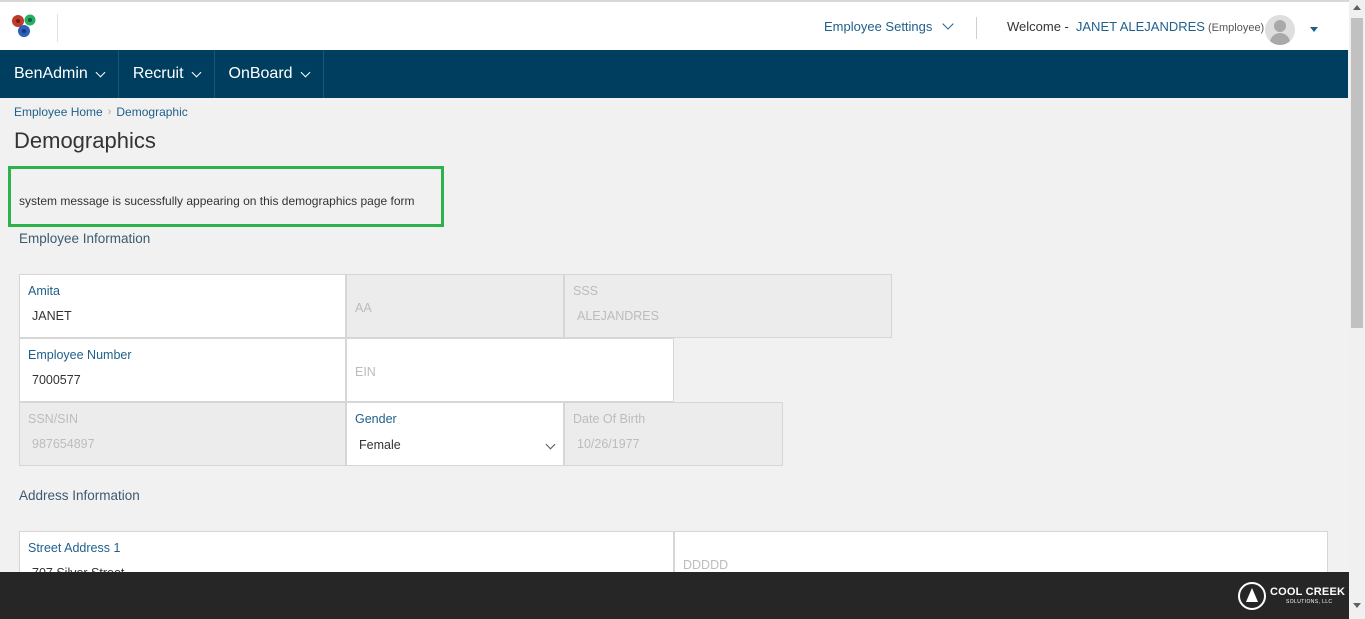  Describe the element at coordinates (260, 73) in the screenshot. I see `nav-item-label: OnBoard` at that location.